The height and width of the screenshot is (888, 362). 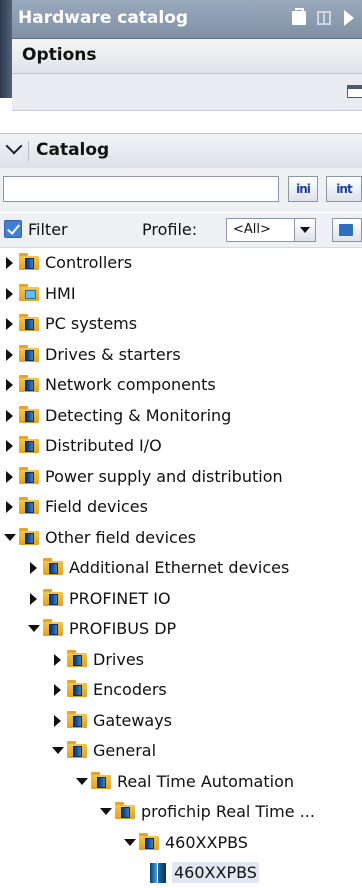 What do you see at coordinates (181, 416) in the screenshot?
I see `tree-item: Detecting & Monitoring` at bounding box center [181, 416].